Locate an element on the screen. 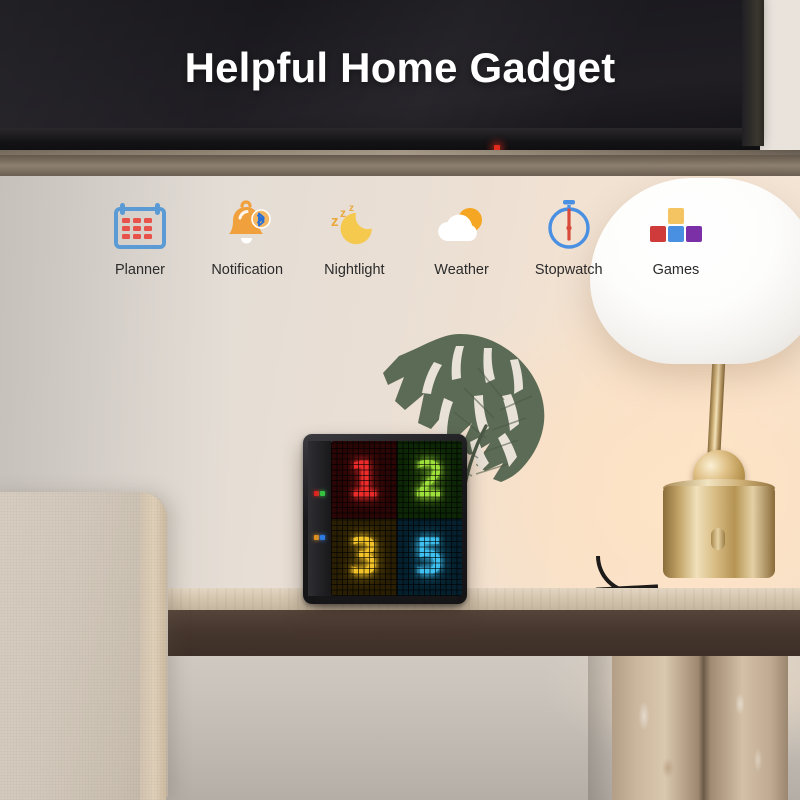 This screenshot has height=800, width=800. indicator-green is located at coordinates (322, 493).